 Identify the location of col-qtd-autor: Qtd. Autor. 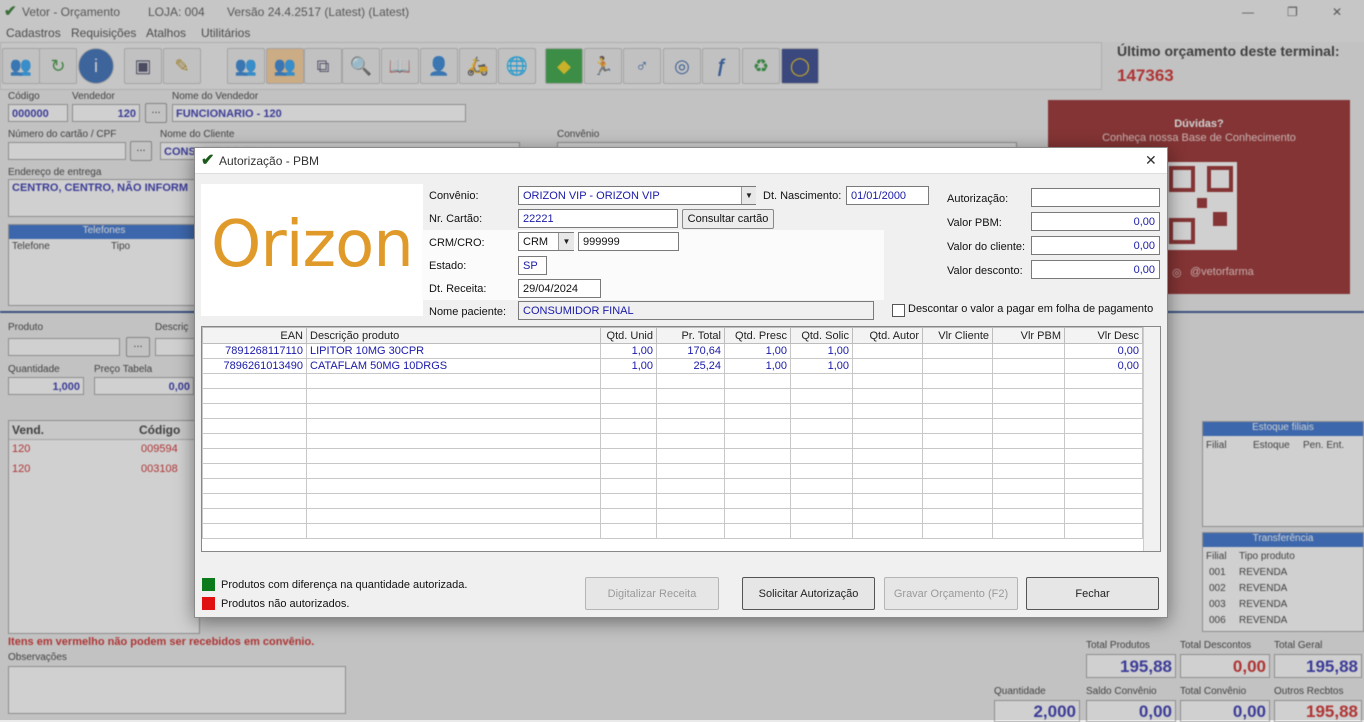
(887, 335).